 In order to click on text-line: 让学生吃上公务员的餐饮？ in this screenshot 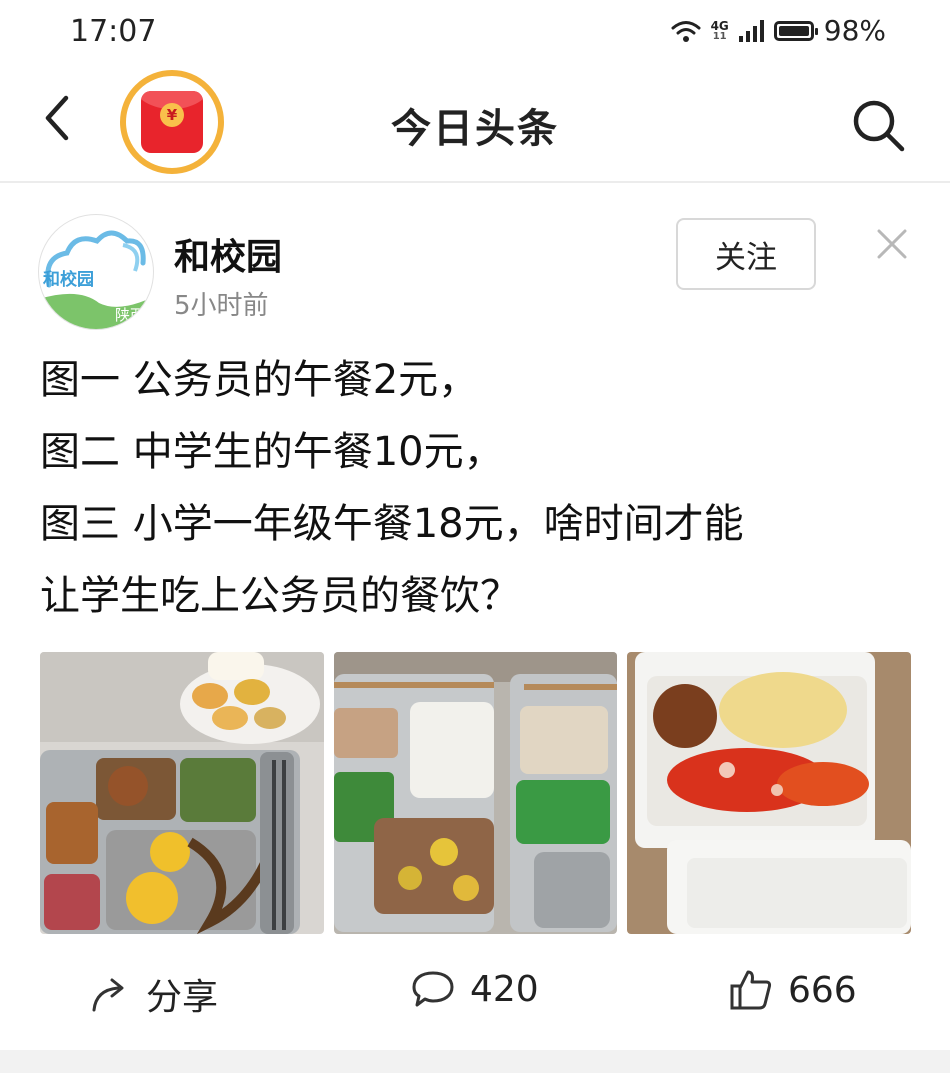, I will do `click(280, 596)`.